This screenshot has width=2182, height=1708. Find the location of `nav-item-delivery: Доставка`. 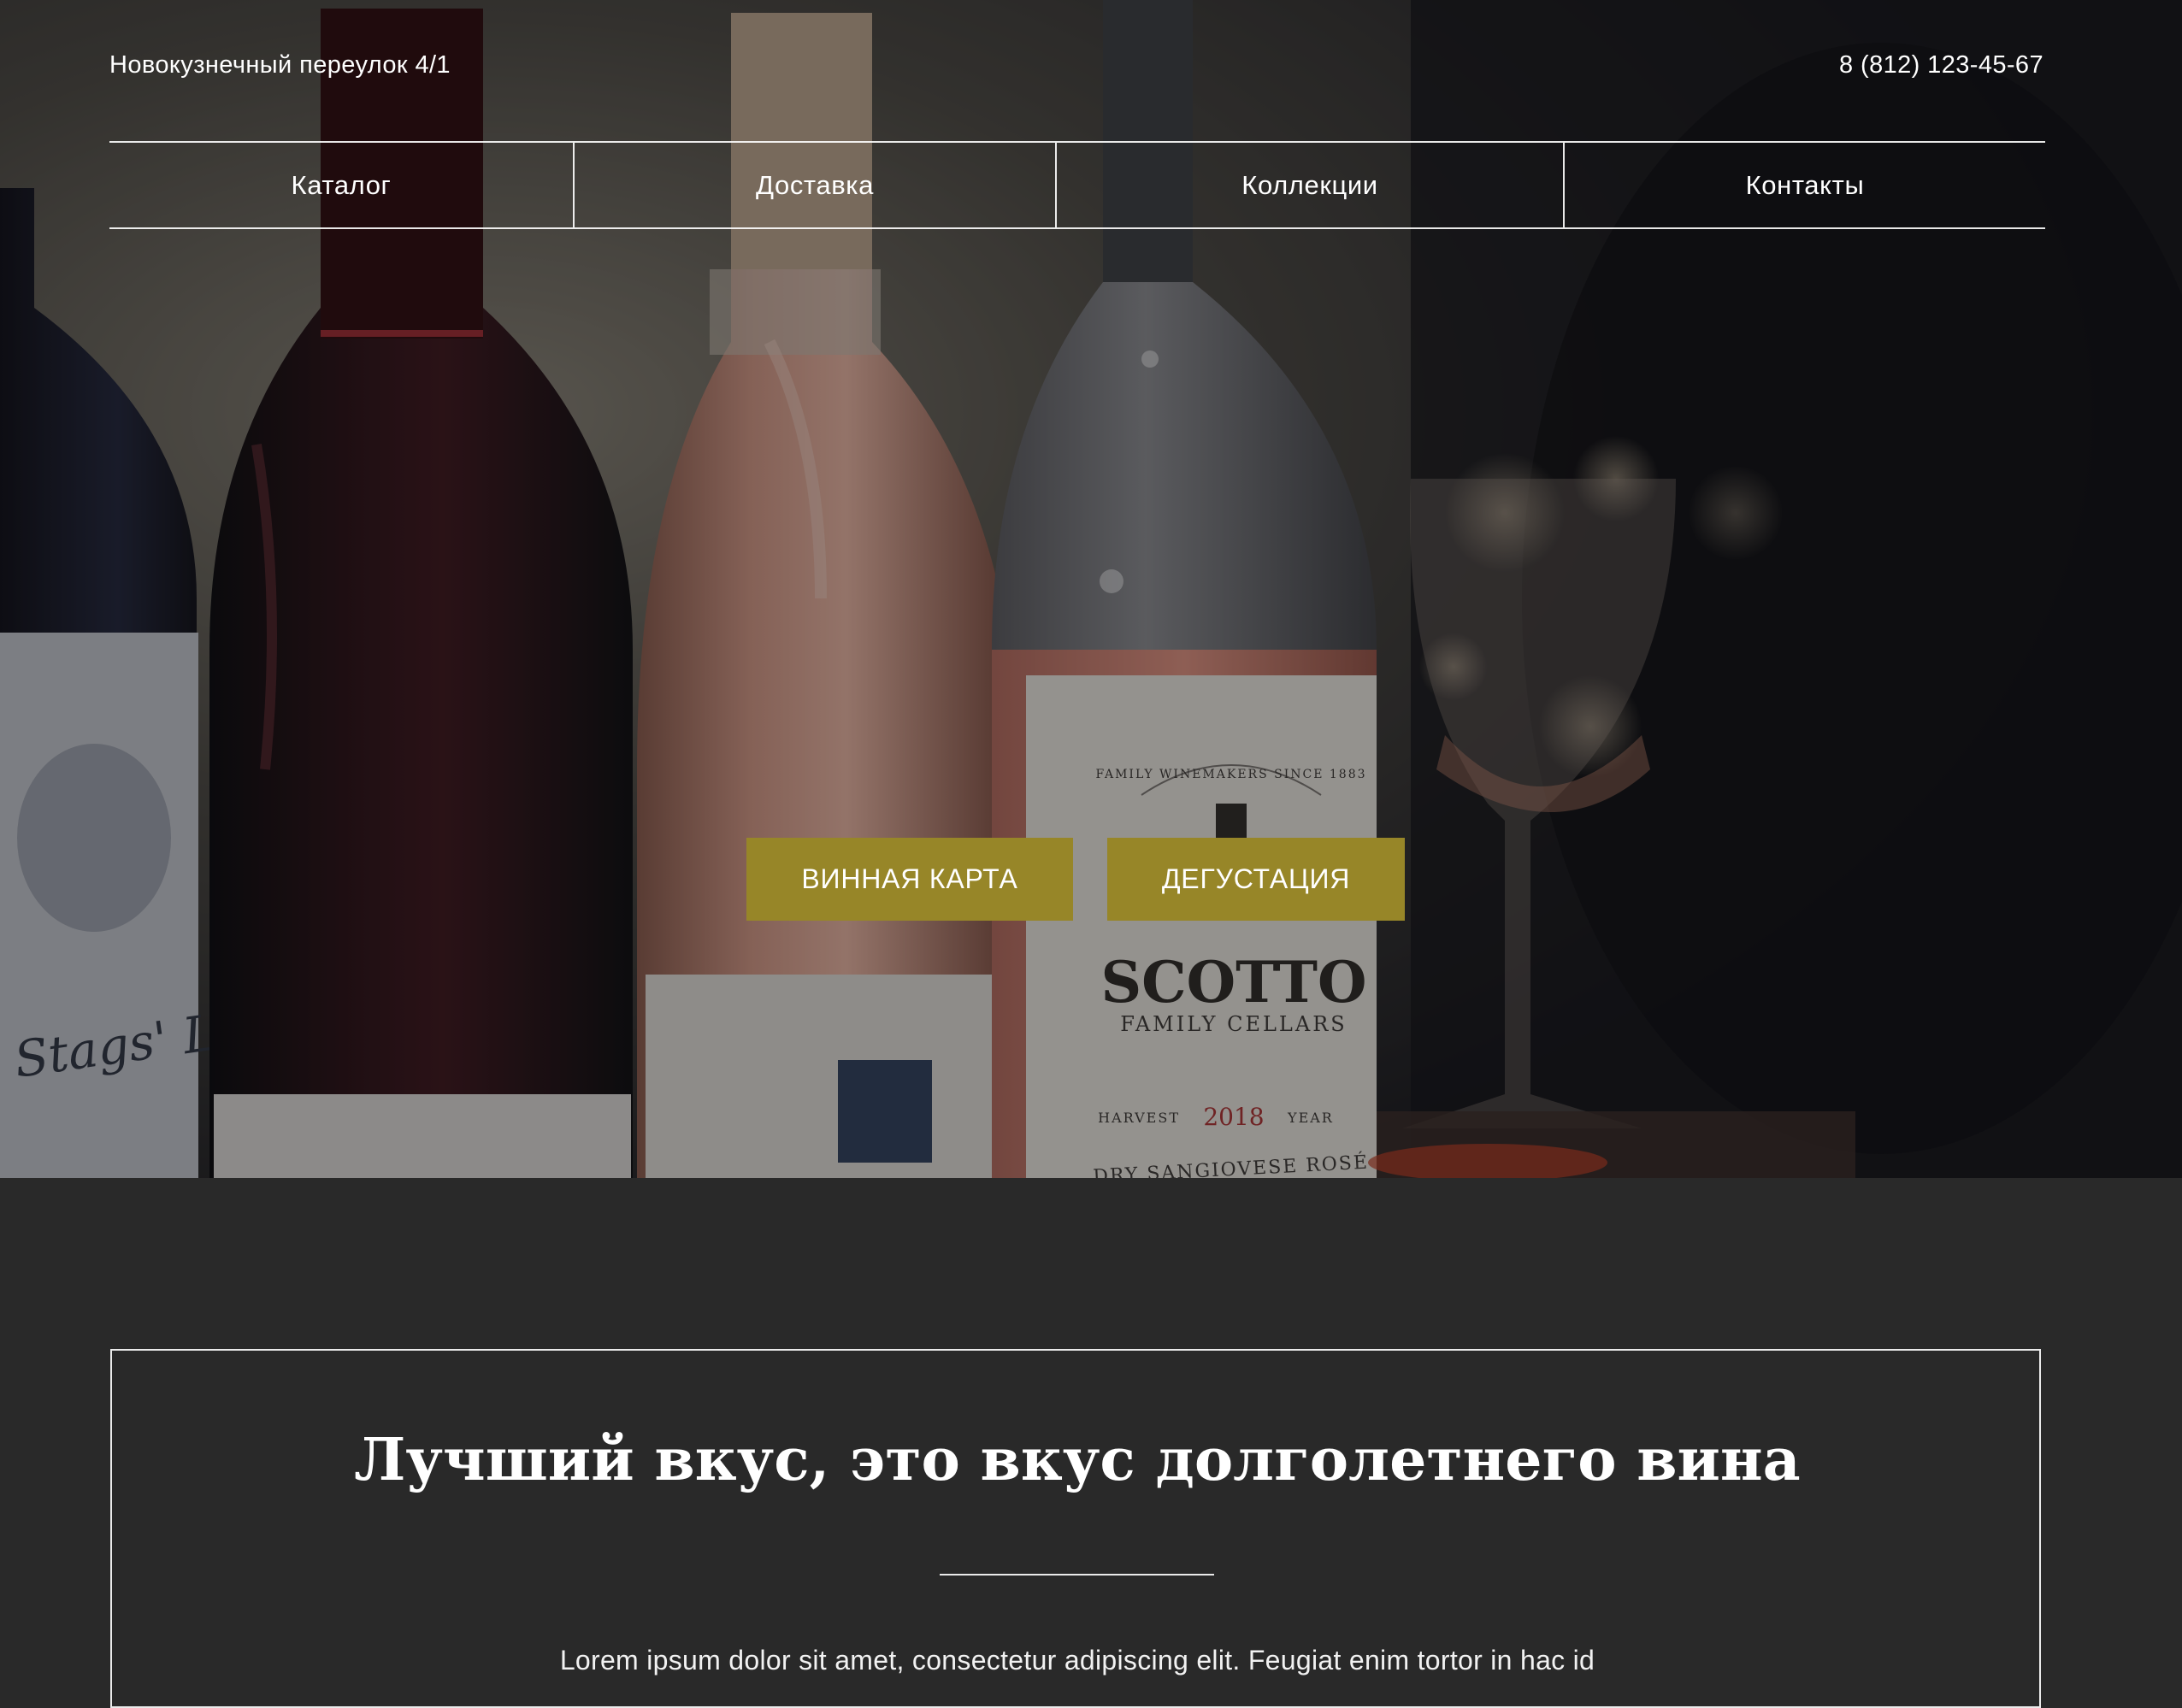

nav-item-delivery: Доставка is located at coordinates (814, 185).